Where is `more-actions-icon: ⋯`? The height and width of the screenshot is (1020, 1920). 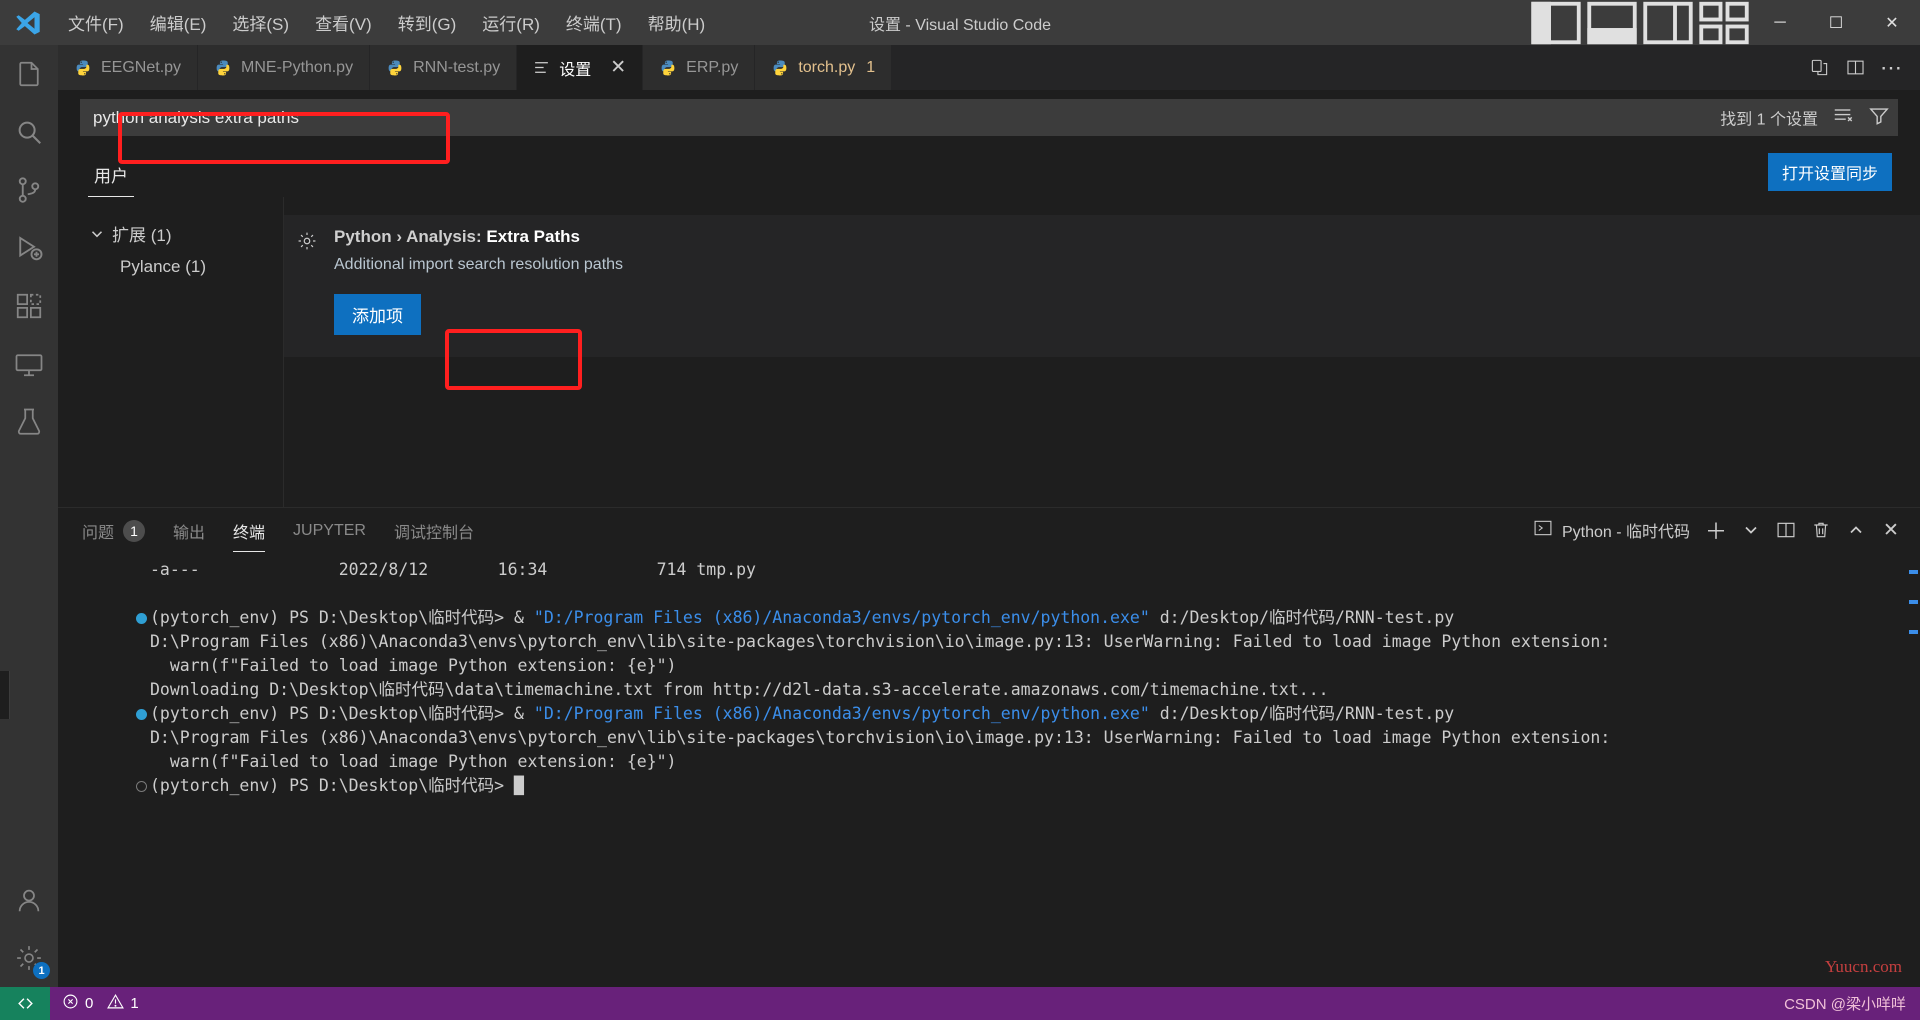
more-actions-icon: ⋯ is located at coordinates (1891, 68).